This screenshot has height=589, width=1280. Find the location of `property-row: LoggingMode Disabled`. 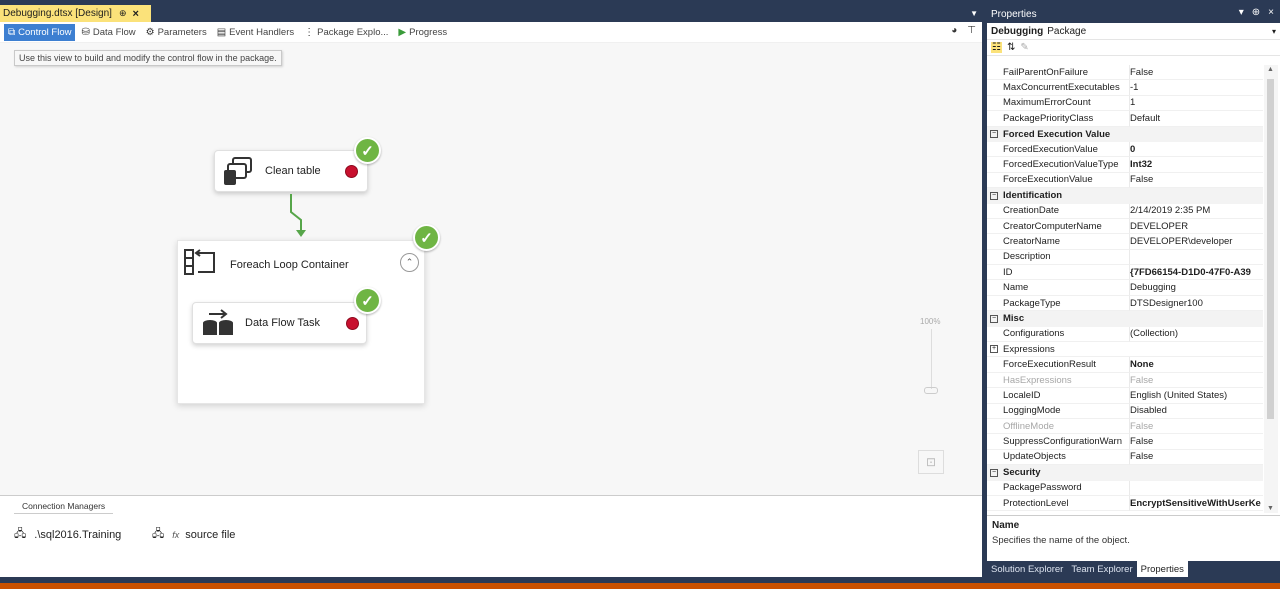

property-row: LoggingMode Disabled is located at coordinates (1125, 411).